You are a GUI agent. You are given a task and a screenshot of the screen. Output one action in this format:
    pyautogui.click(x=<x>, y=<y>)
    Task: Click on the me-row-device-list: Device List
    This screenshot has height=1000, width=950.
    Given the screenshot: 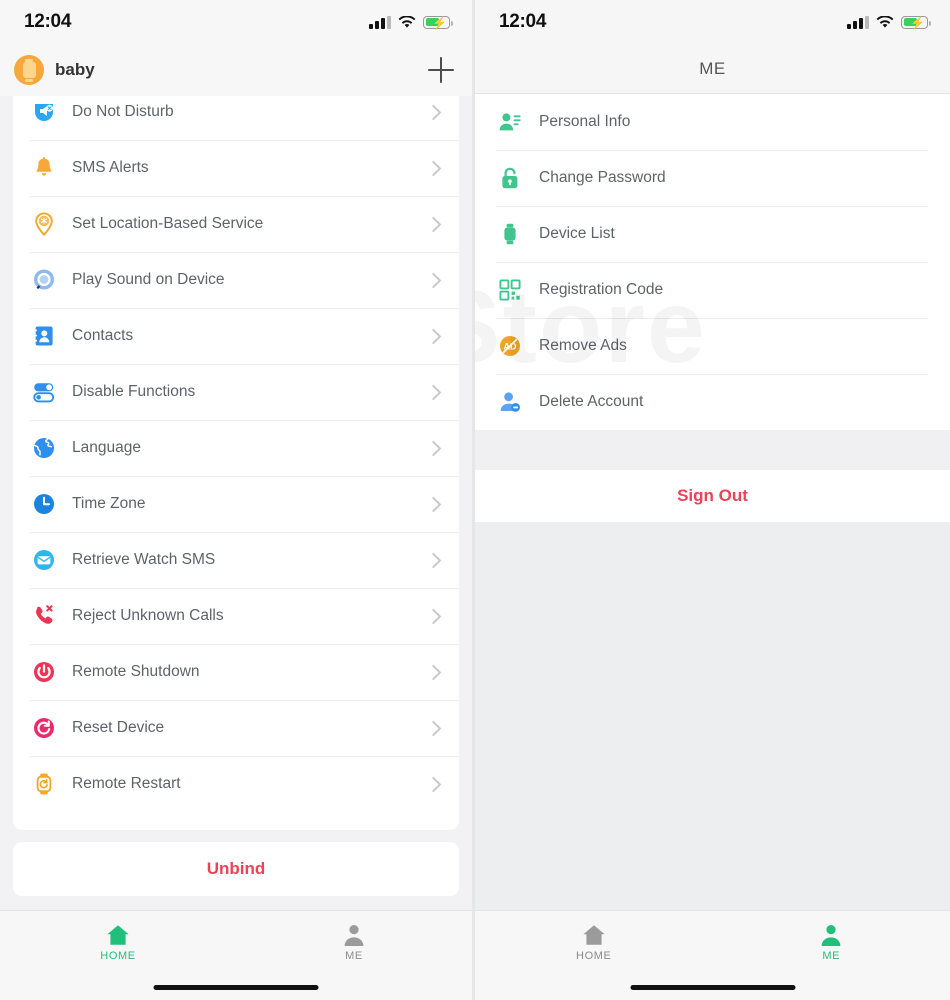 What is the action you would take?
    pyautogui.click(x=712, y=234)
    